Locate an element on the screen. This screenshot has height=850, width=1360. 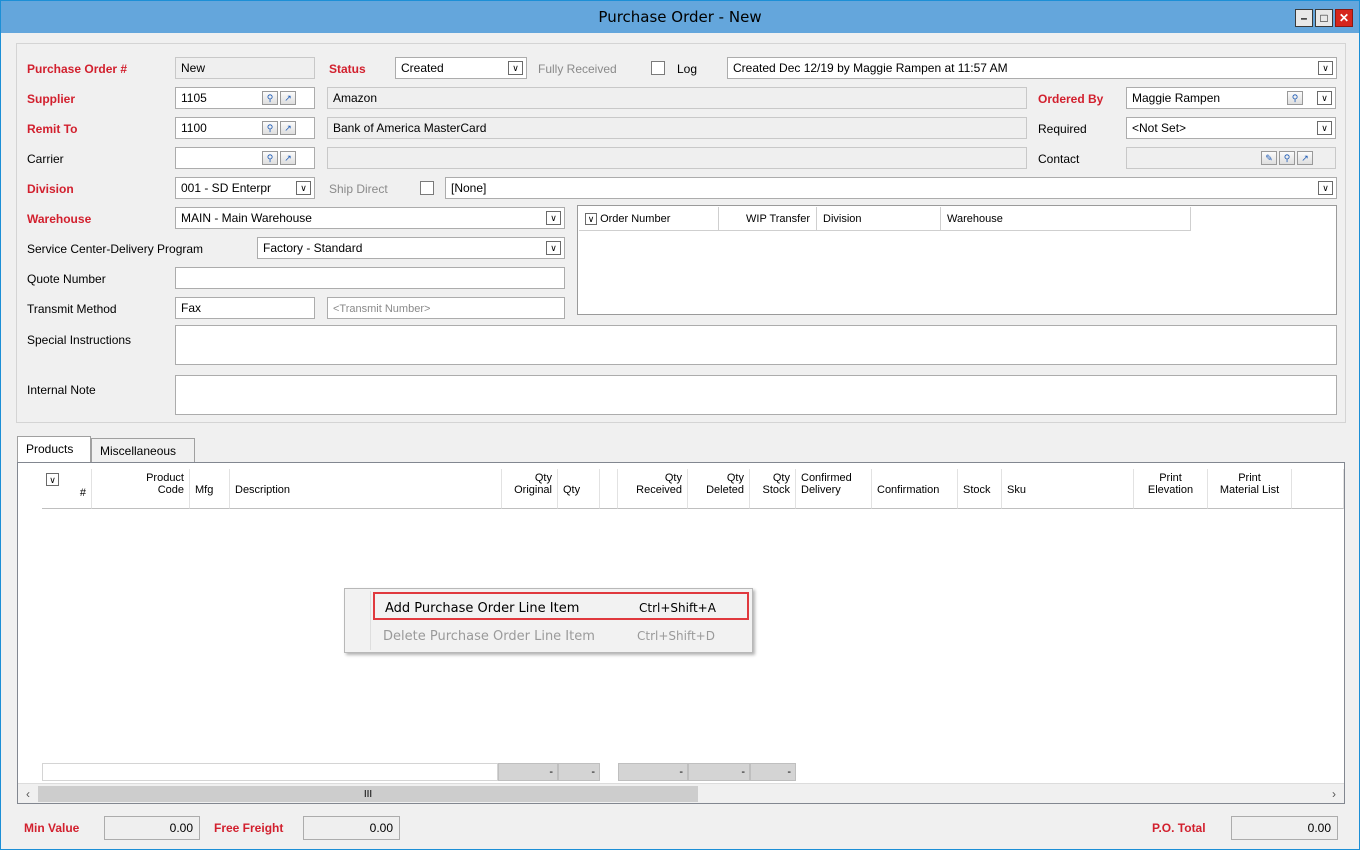
supplier-name-field: Amazon is located at coordinates (677, 98).